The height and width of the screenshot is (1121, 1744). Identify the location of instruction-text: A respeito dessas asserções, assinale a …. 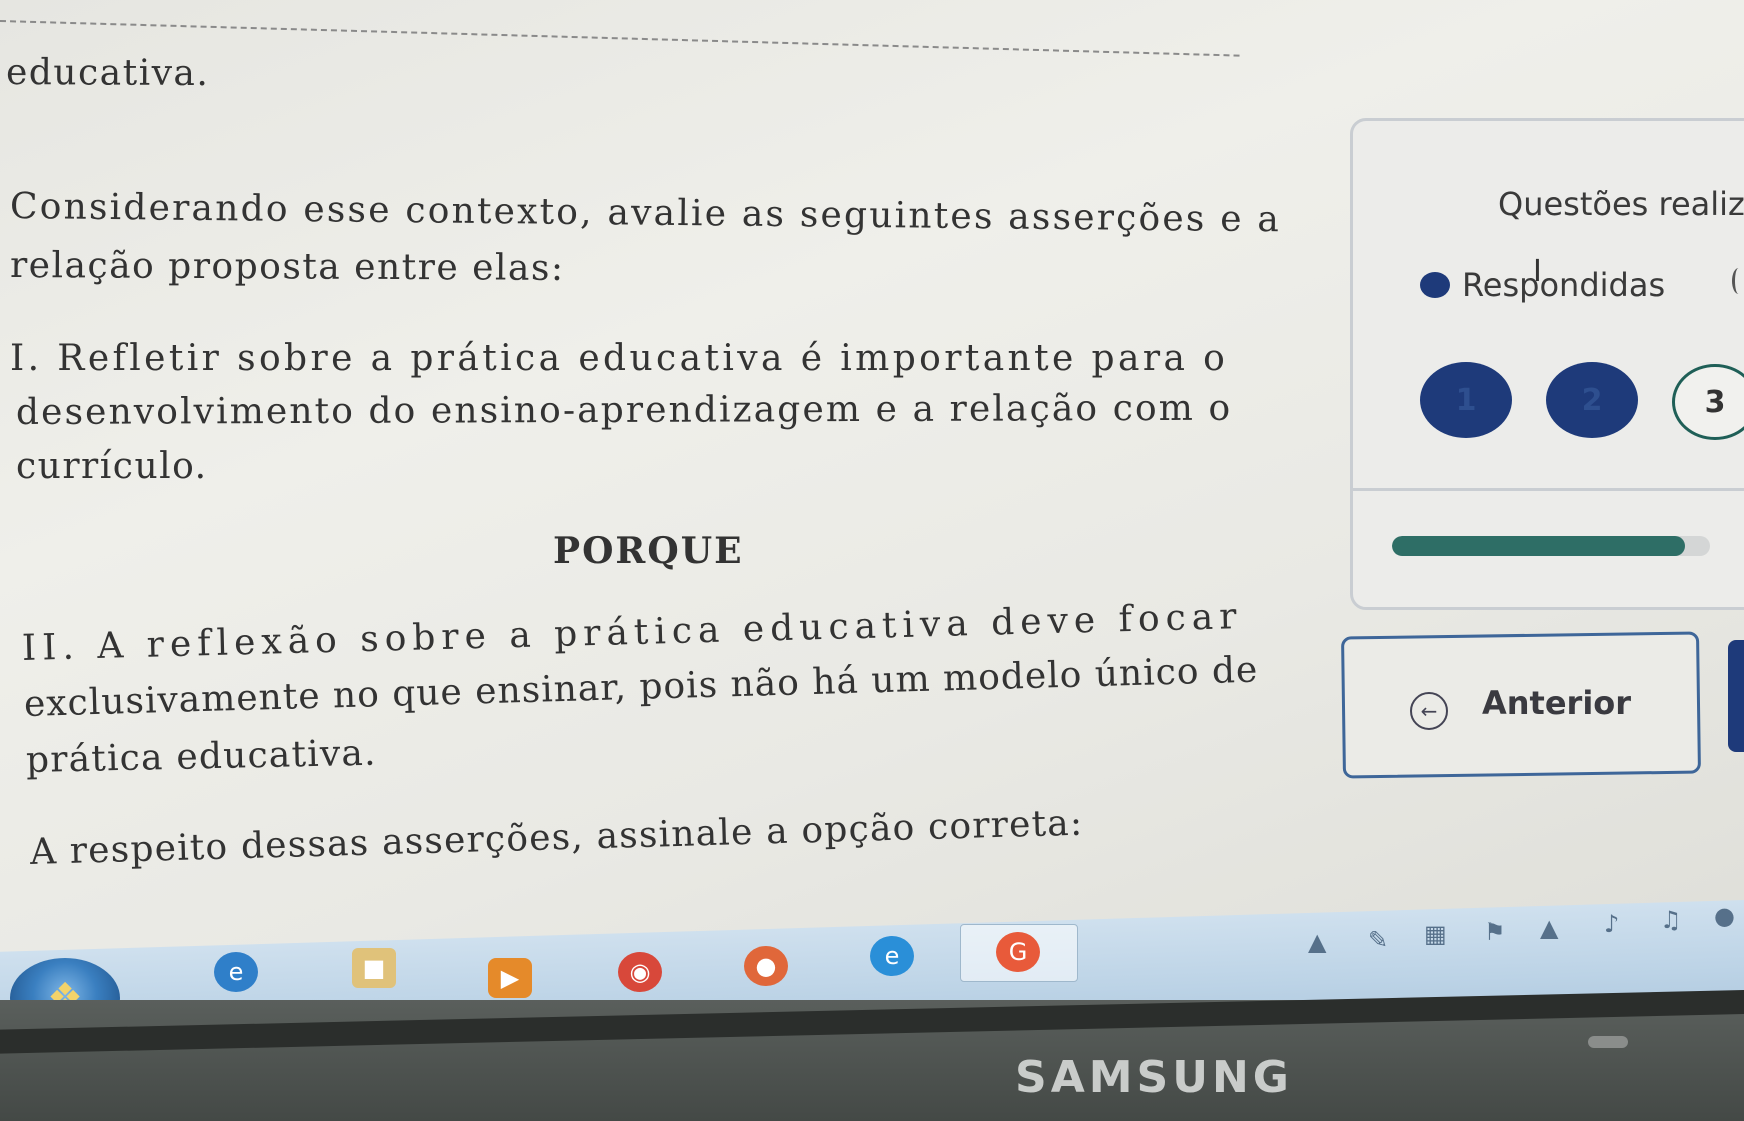
(556, 837).